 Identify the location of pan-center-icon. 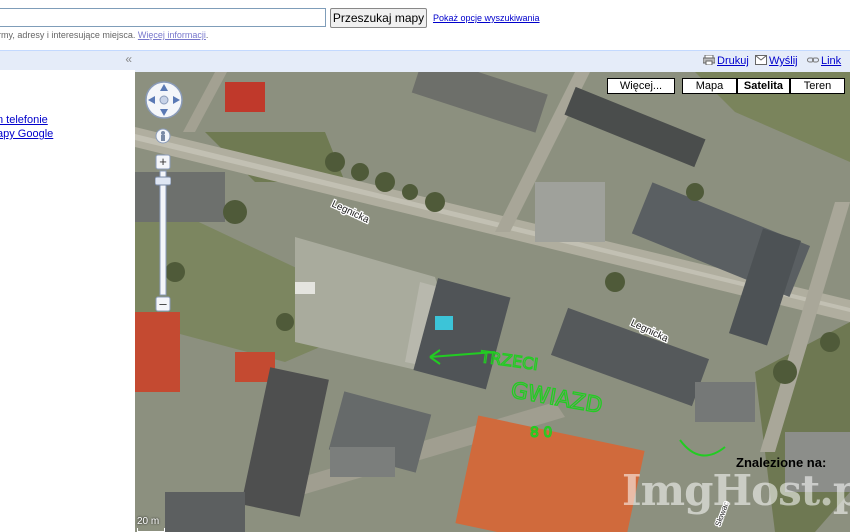
(164, 100).